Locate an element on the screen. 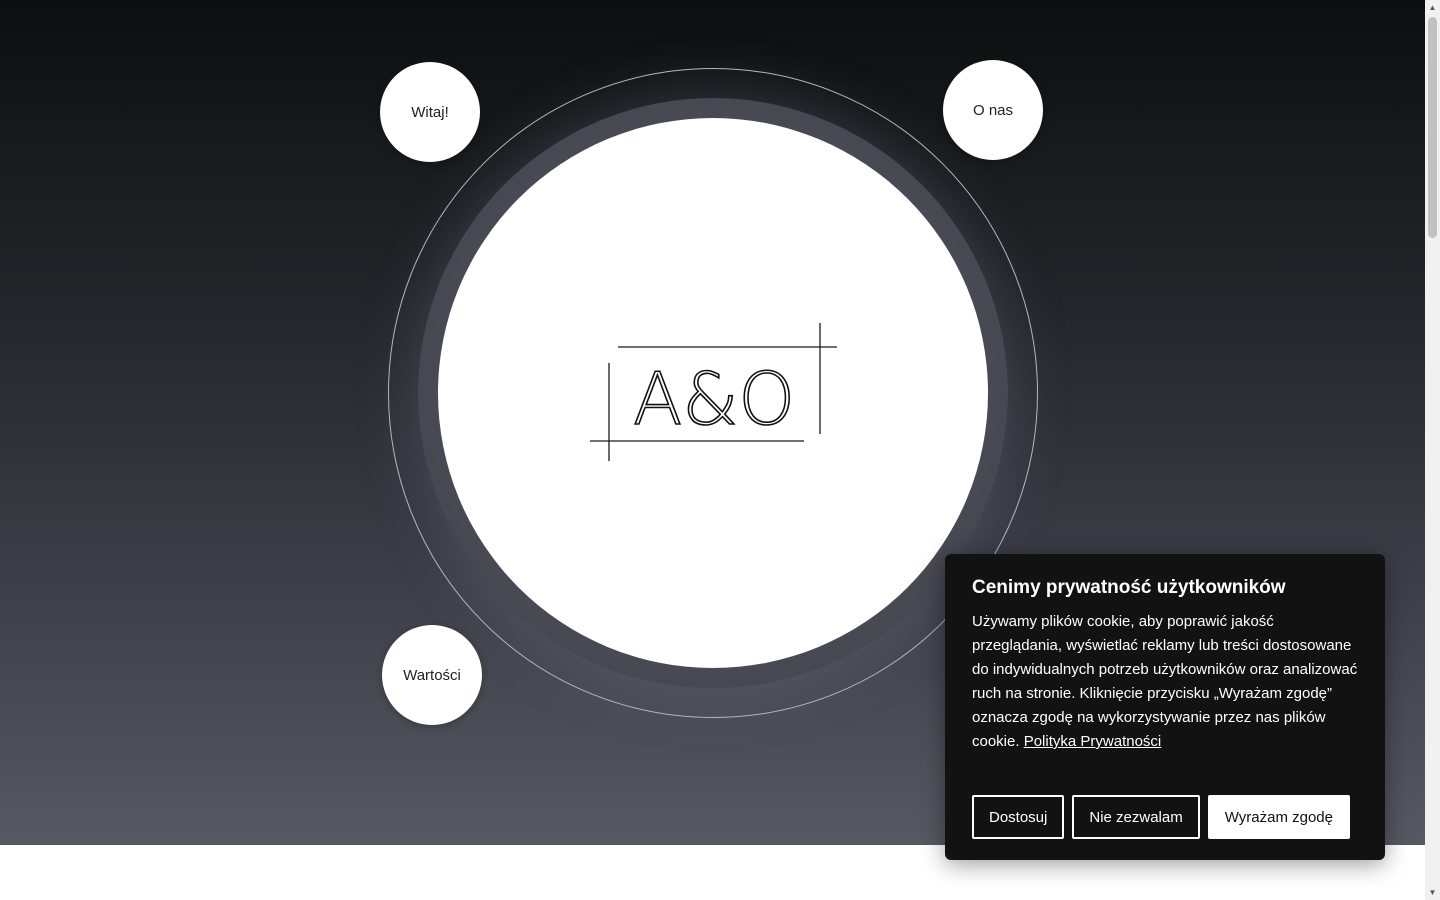 Image resolution: width=1440 pixels, height=900 pixels. reject-button: Nie zezwalam is located at coordinates (1136, 817).